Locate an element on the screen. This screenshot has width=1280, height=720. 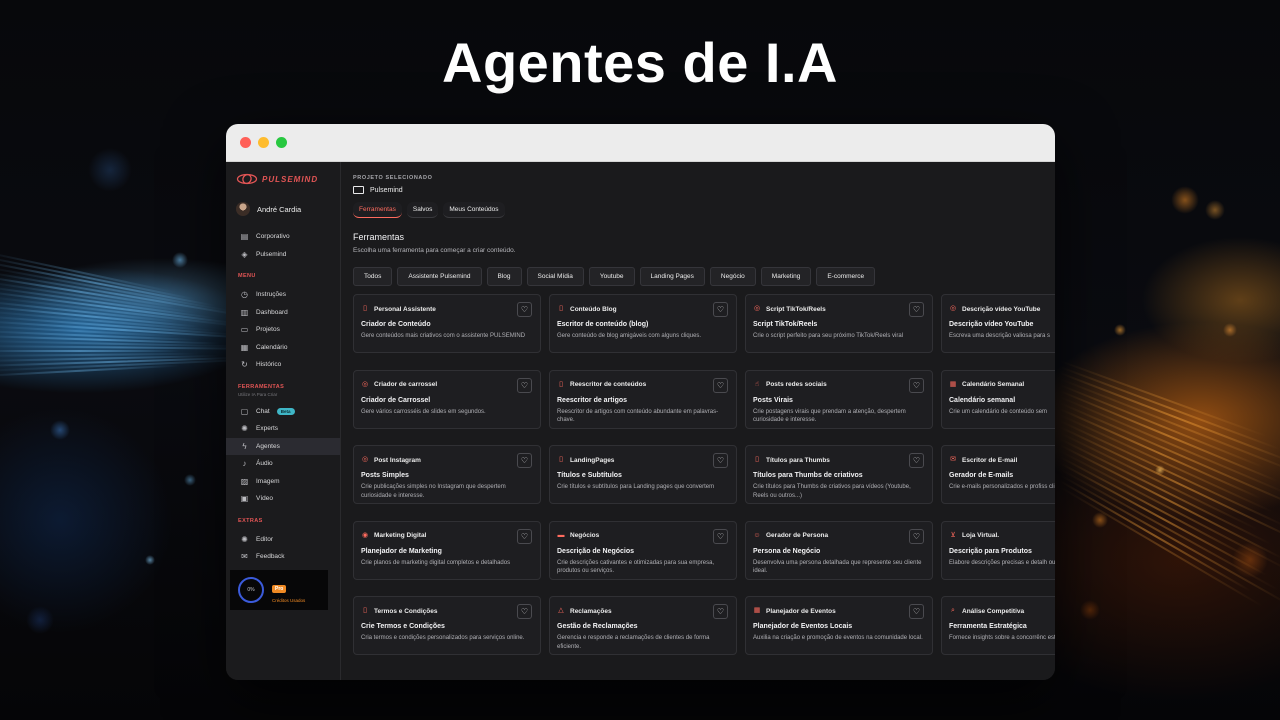
sidebar-item: ▥ Dashboard is located at coordinates (283, 313).